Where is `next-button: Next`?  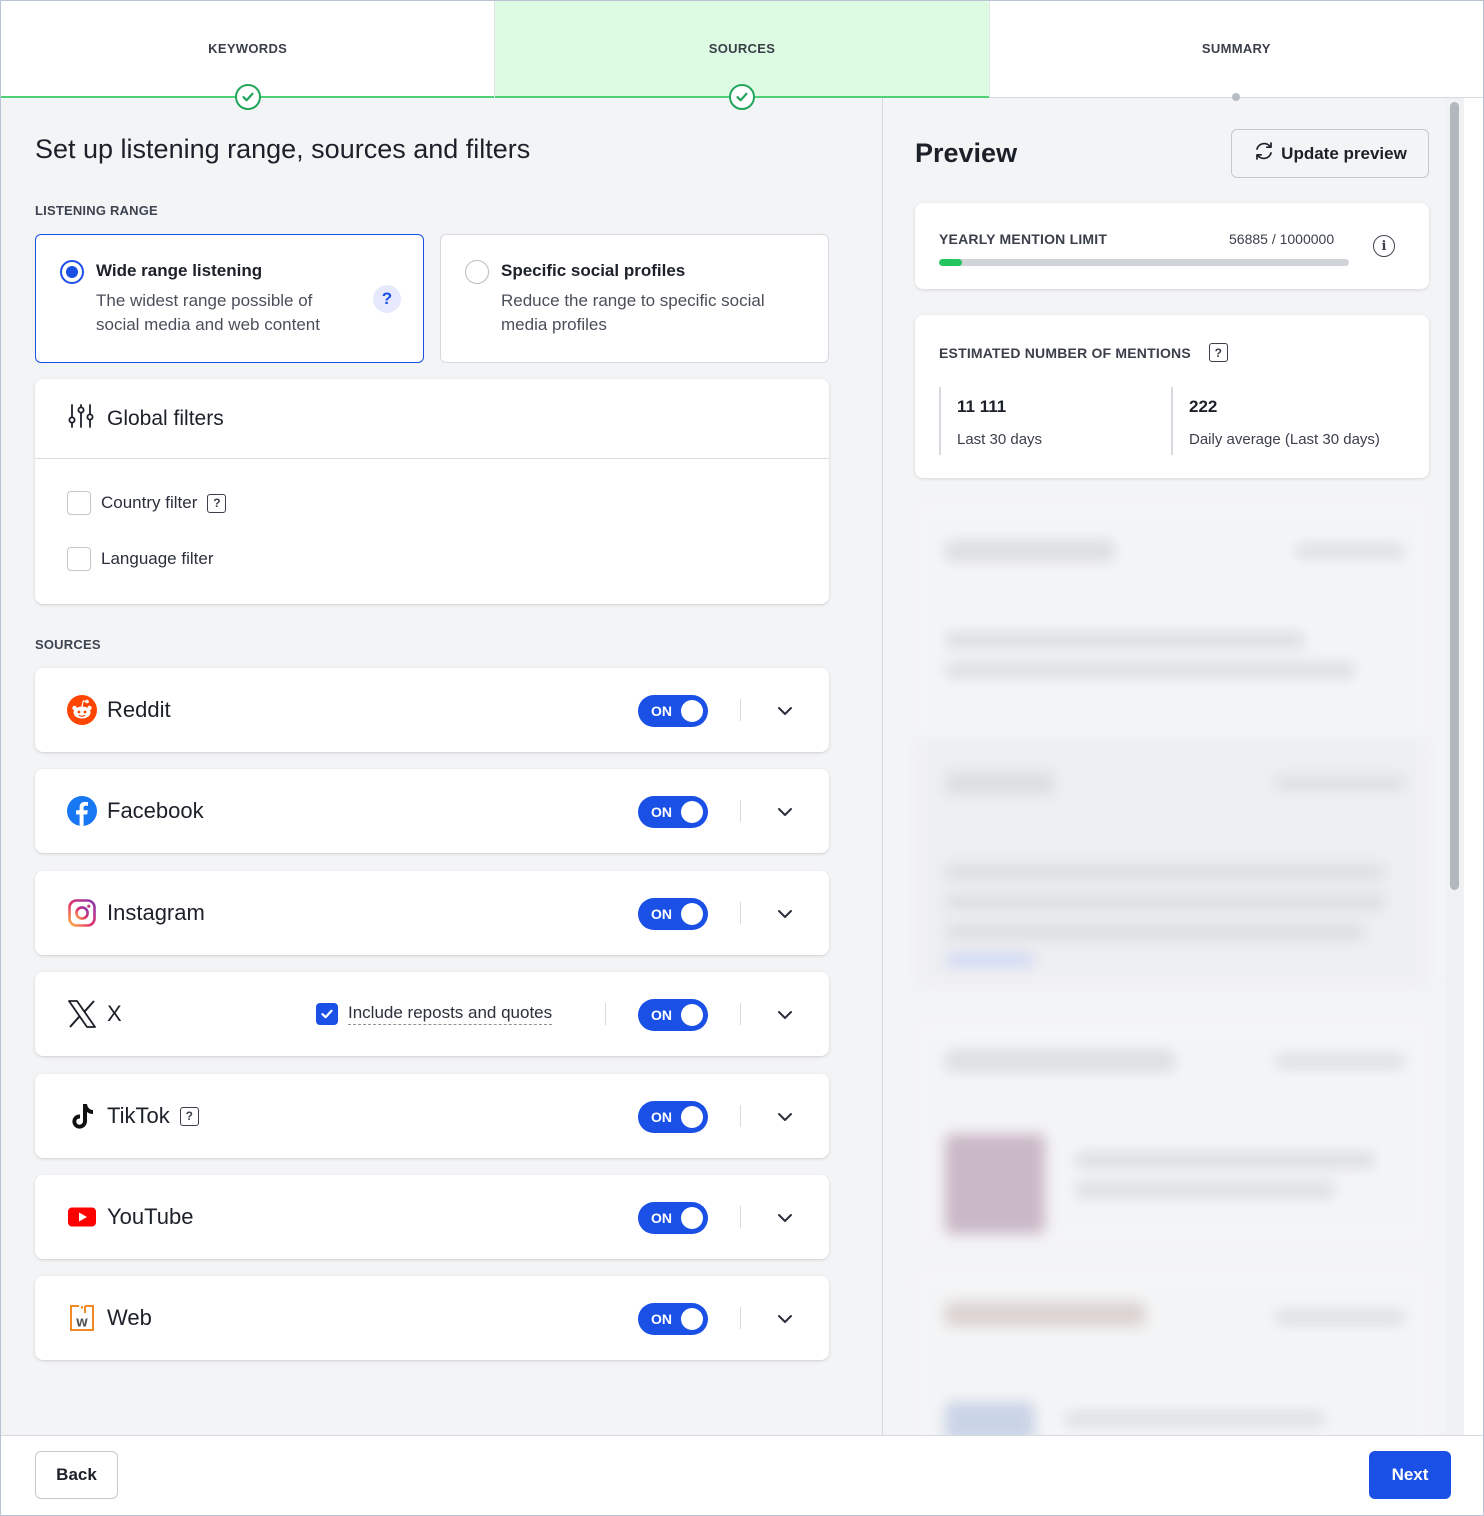 next-button: Next is located at coordinates (1410, 1475).